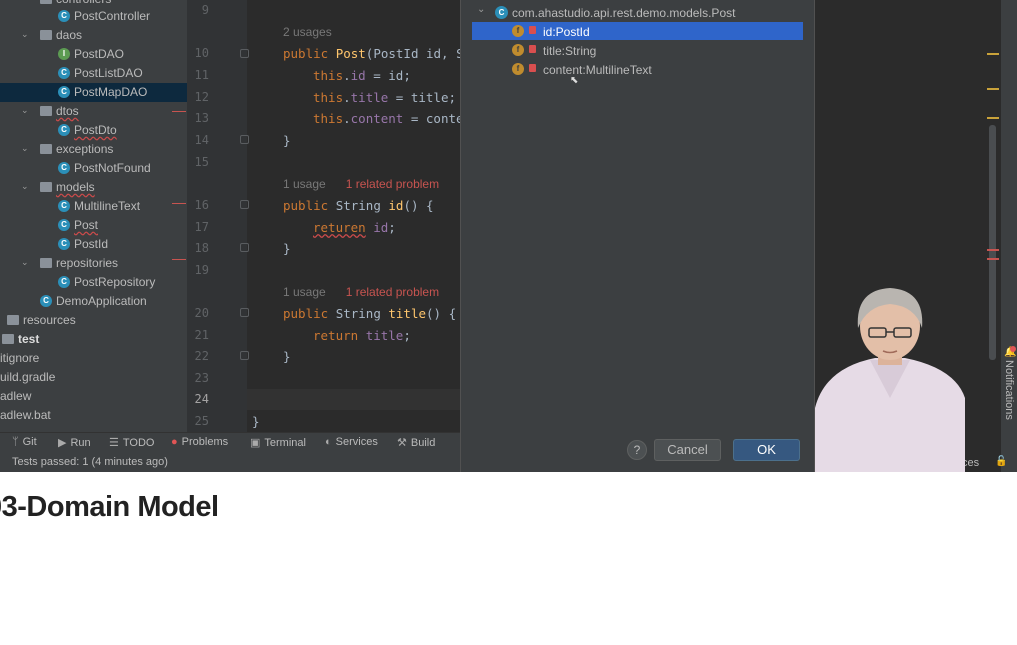 This screenshot has height=645, width=1017. Describe the element at coordinates (93, 92) in the screenshot. I see `tree-item: C PostMapDAO` at that location.